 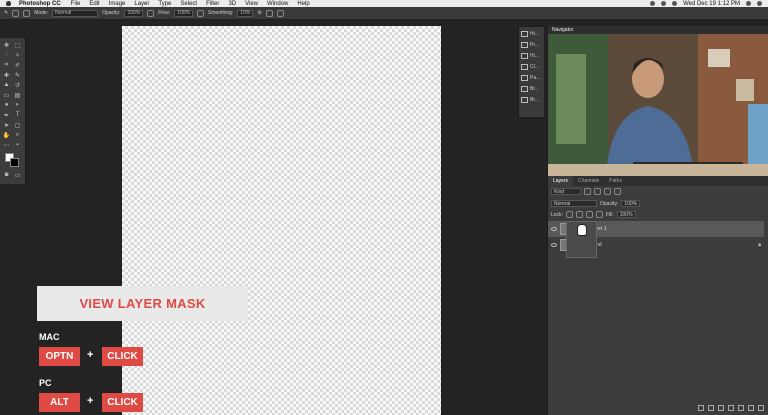 I want to click on smoothing-field: 10%, so click(x=245, y=13).